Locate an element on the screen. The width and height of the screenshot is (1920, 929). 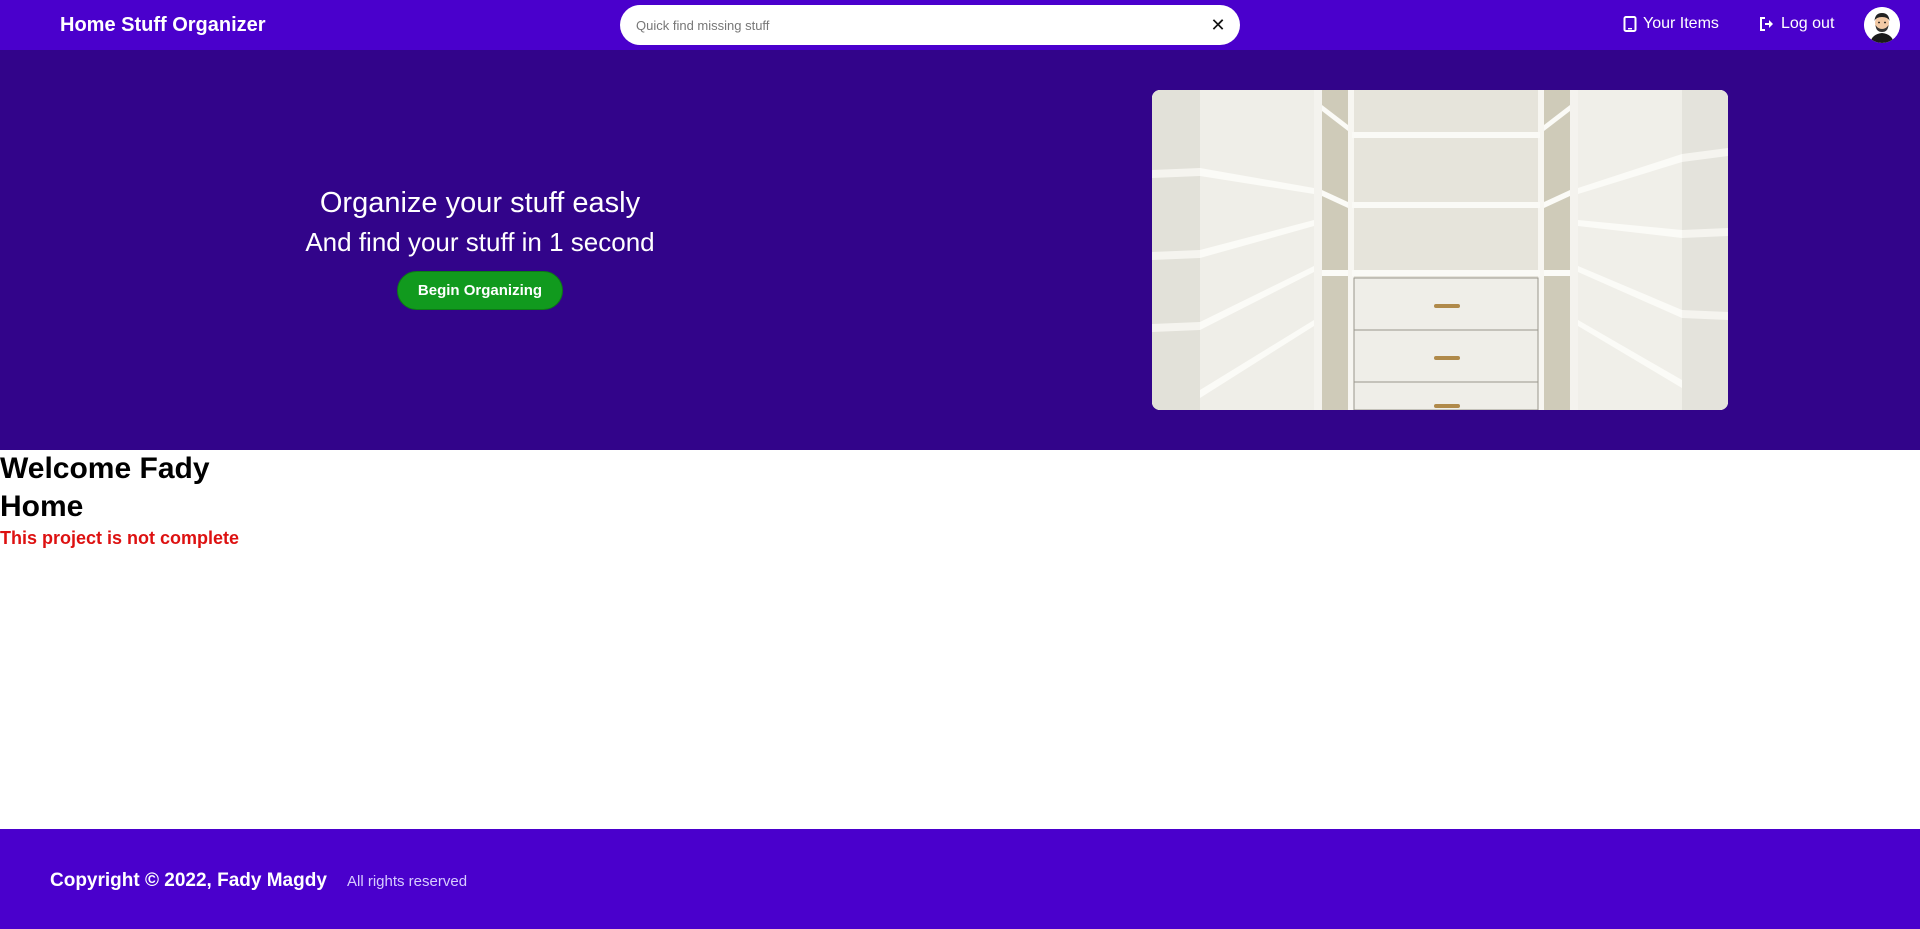
begin-organizing-button: Begin Organizing is located at coordinates (480, 290).